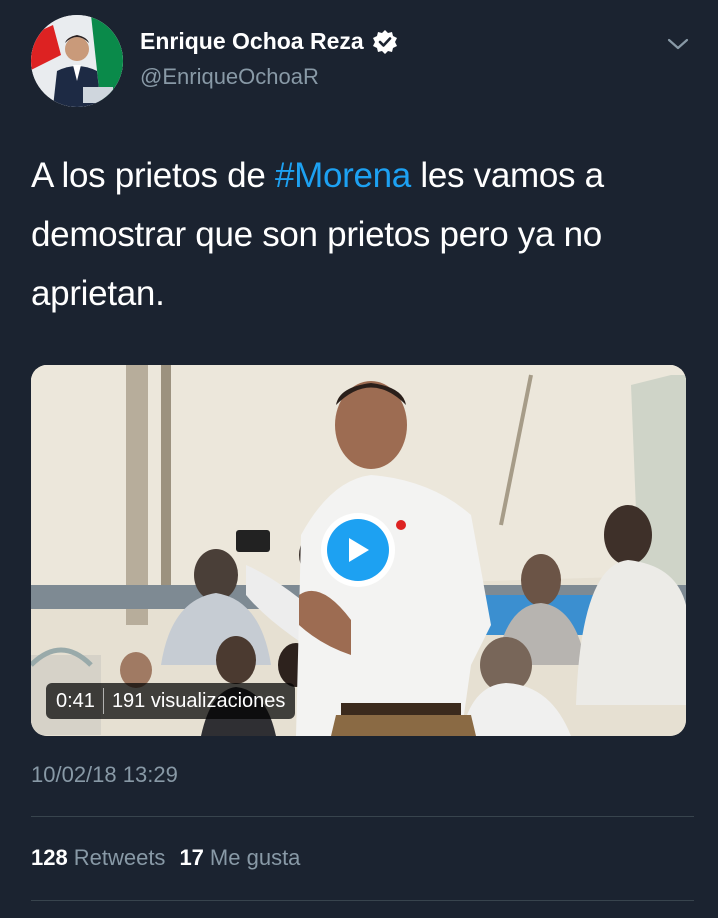 The height and width of the screenshot is (918, 718). I want to click on avatar, so click(77, 61).